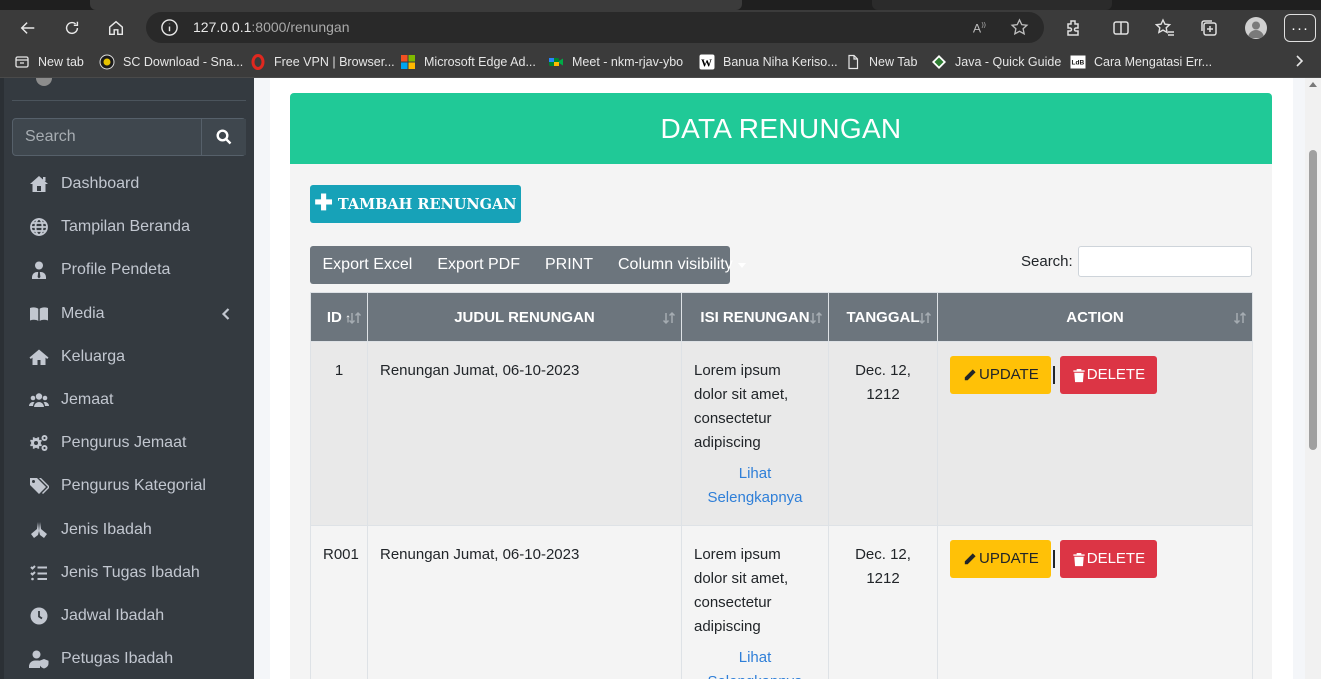 The width and height of the screenshot is (1321, 679). What do you see at coordinates (44, 82) in the screenshot?
I see `brand-logo` at bounding box center [44, 82].